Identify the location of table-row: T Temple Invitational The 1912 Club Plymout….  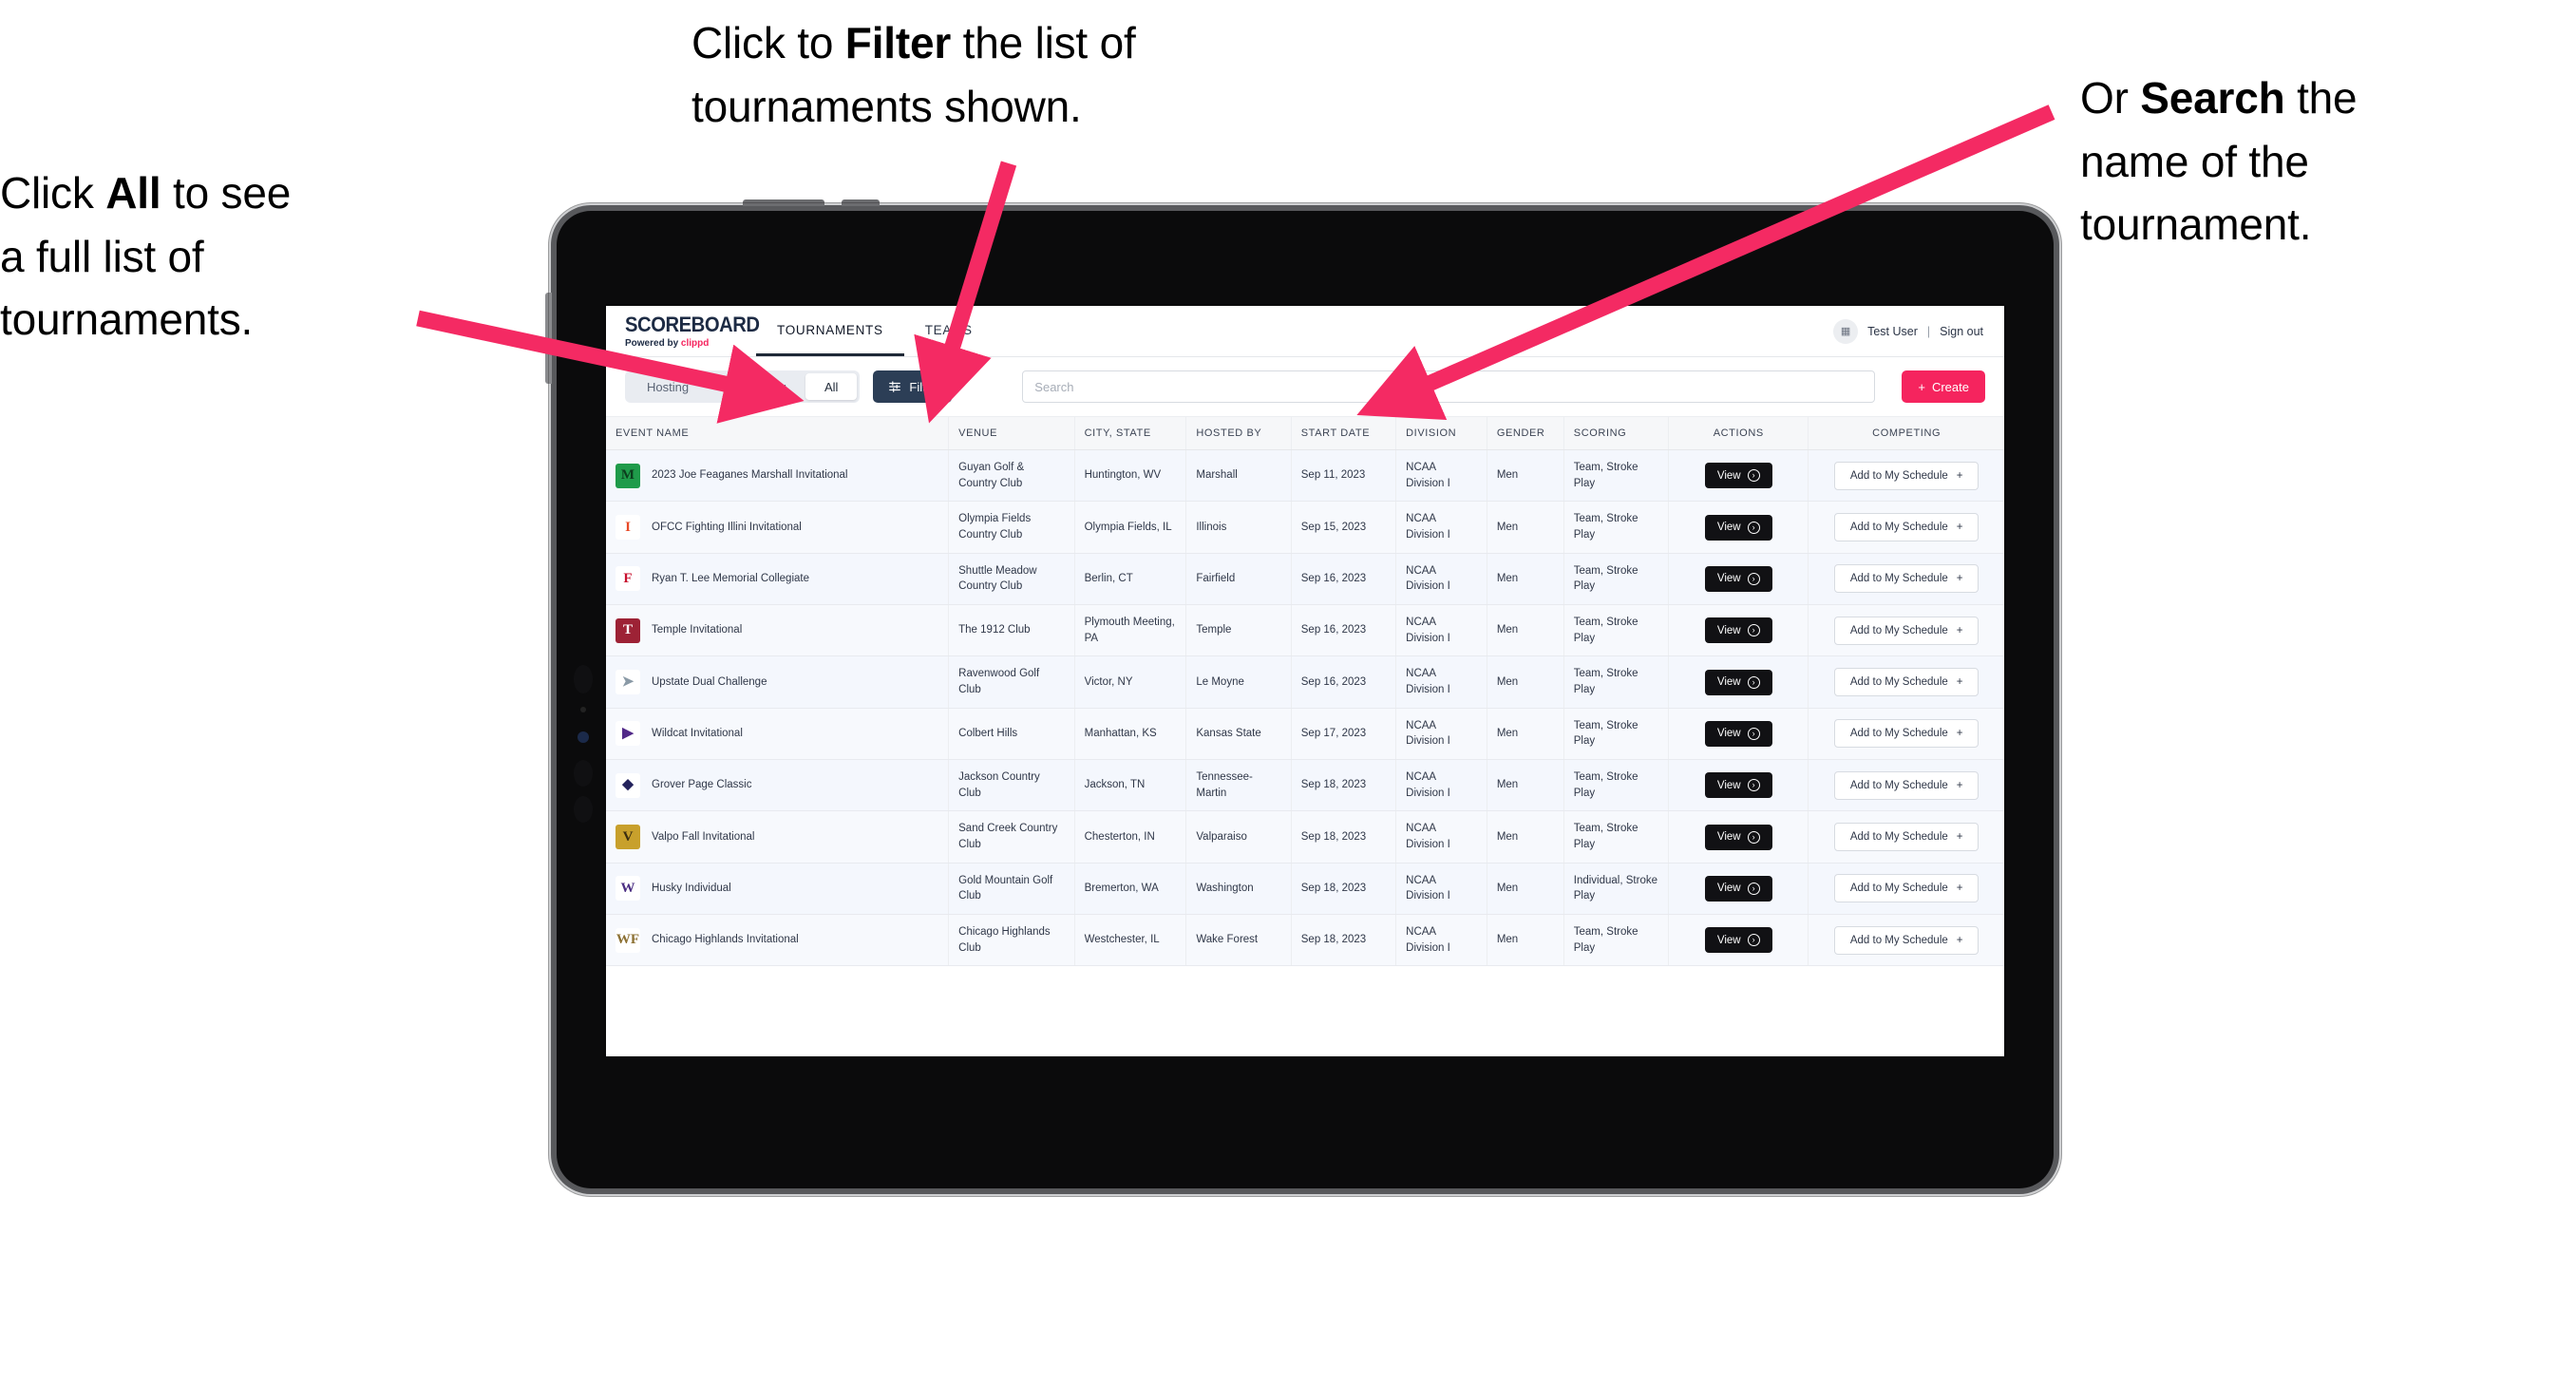
(1305, 630).